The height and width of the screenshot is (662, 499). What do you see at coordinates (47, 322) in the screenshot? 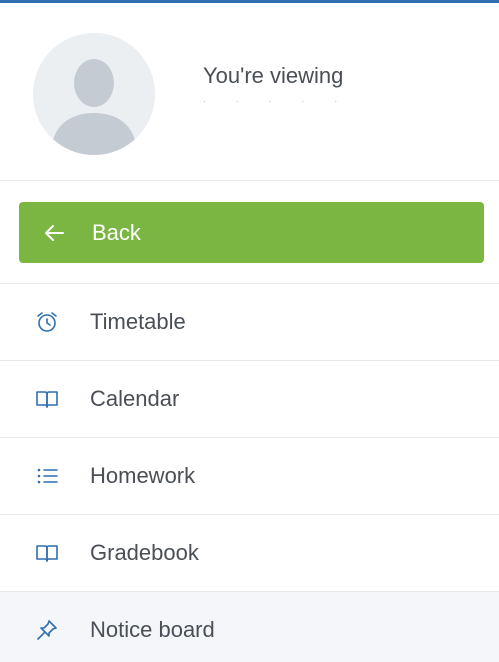
I see `alarm-clock-icon` at bounding box center [47, 322].